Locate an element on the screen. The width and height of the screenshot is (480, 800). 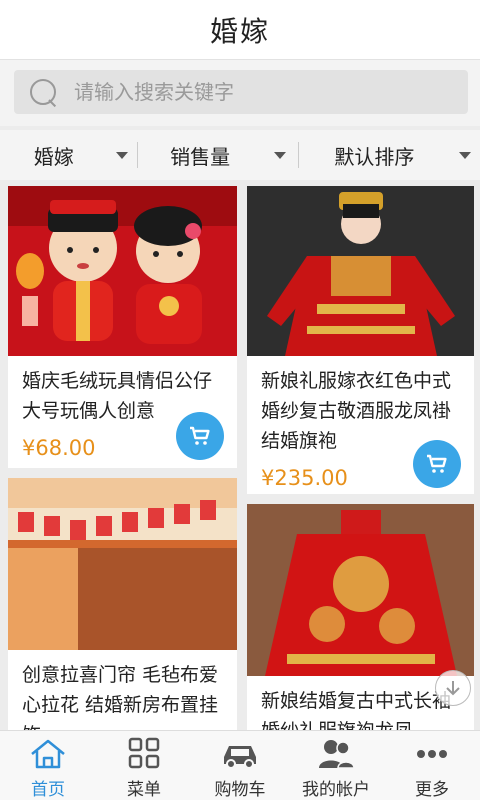
filter-category-label: 婚嫁 is located at coordinates (53, 156).